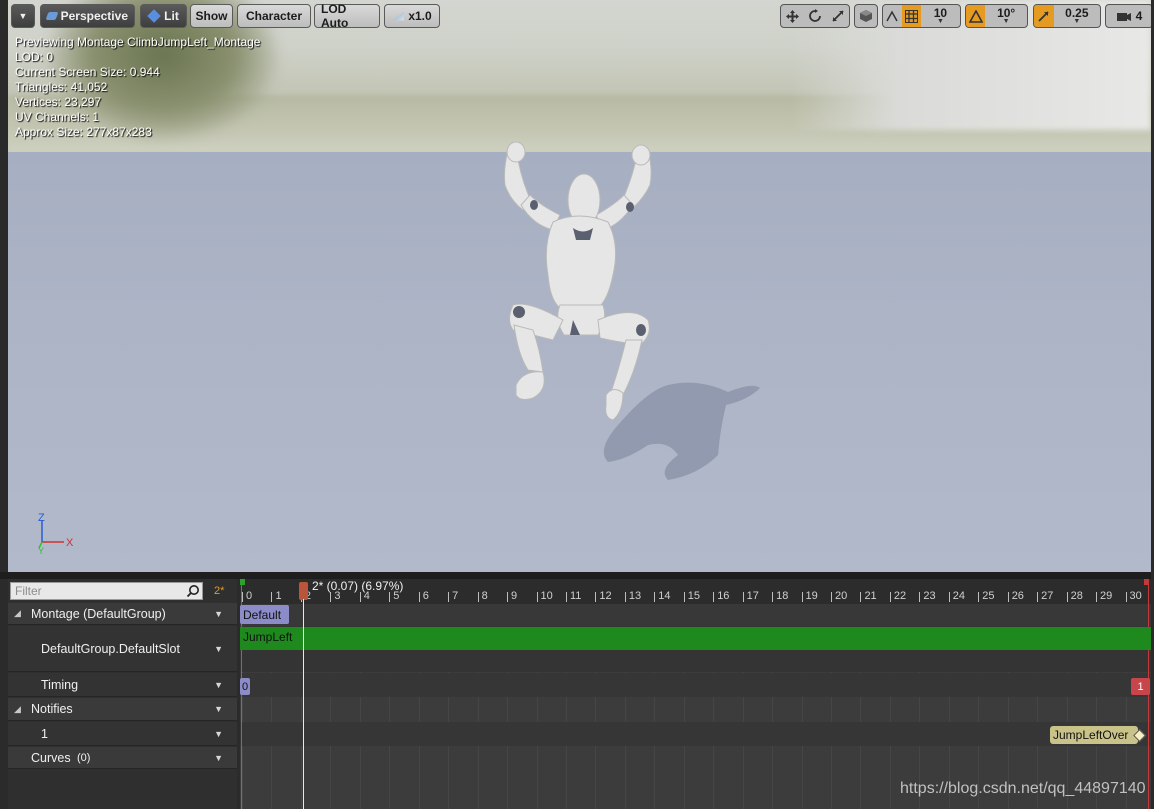 The height and width of the screenshot is (809, 1154). Describe the element at coordinates (841, 596) in the screenshot. I see `ruler-tick-label: 20` at that location.